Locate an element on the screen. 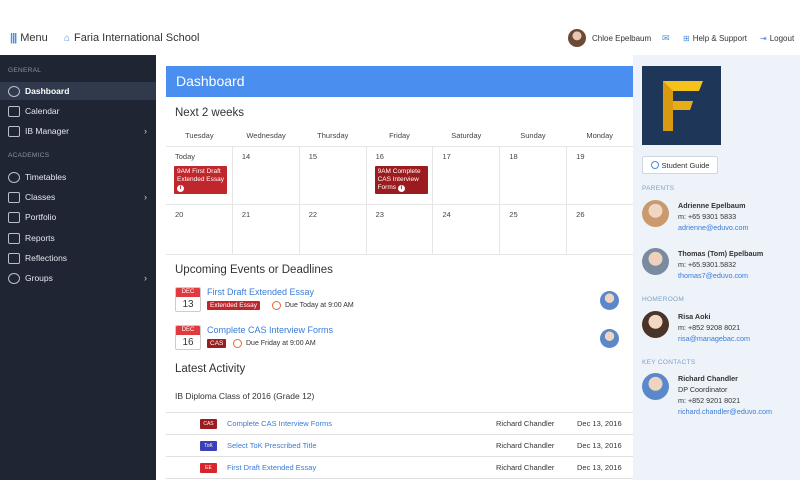 Image resolution: width=800 pixels, height=480 pixels. home-icon: ⌂ is located at coordinates (67, 38).